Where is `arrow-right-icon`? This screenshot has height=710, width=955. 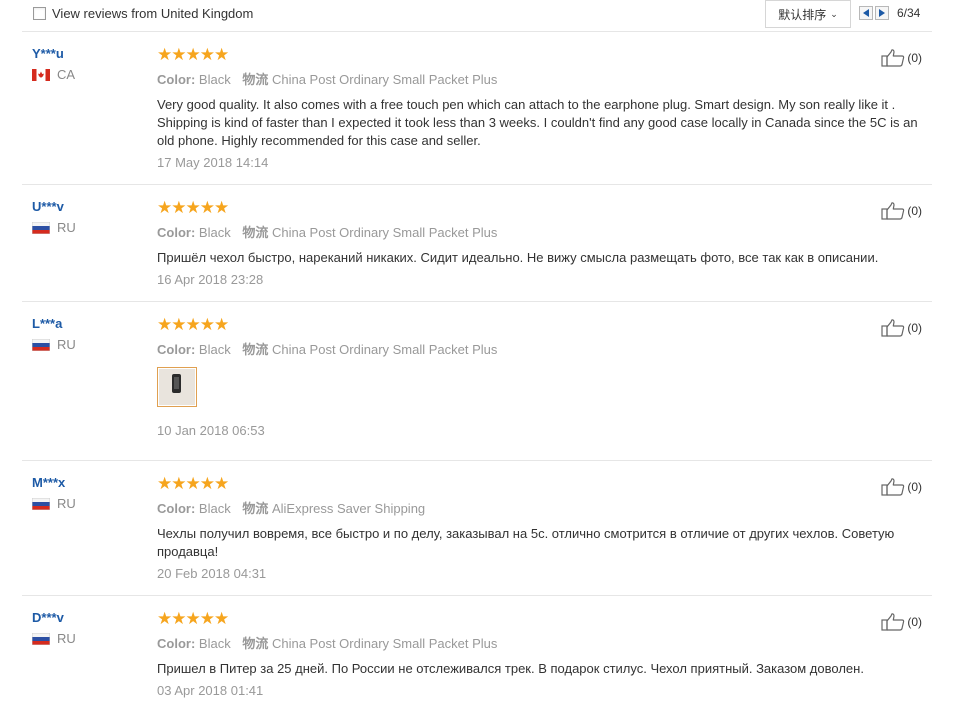
arrow-right-icon is located at coordinates (882, 13).